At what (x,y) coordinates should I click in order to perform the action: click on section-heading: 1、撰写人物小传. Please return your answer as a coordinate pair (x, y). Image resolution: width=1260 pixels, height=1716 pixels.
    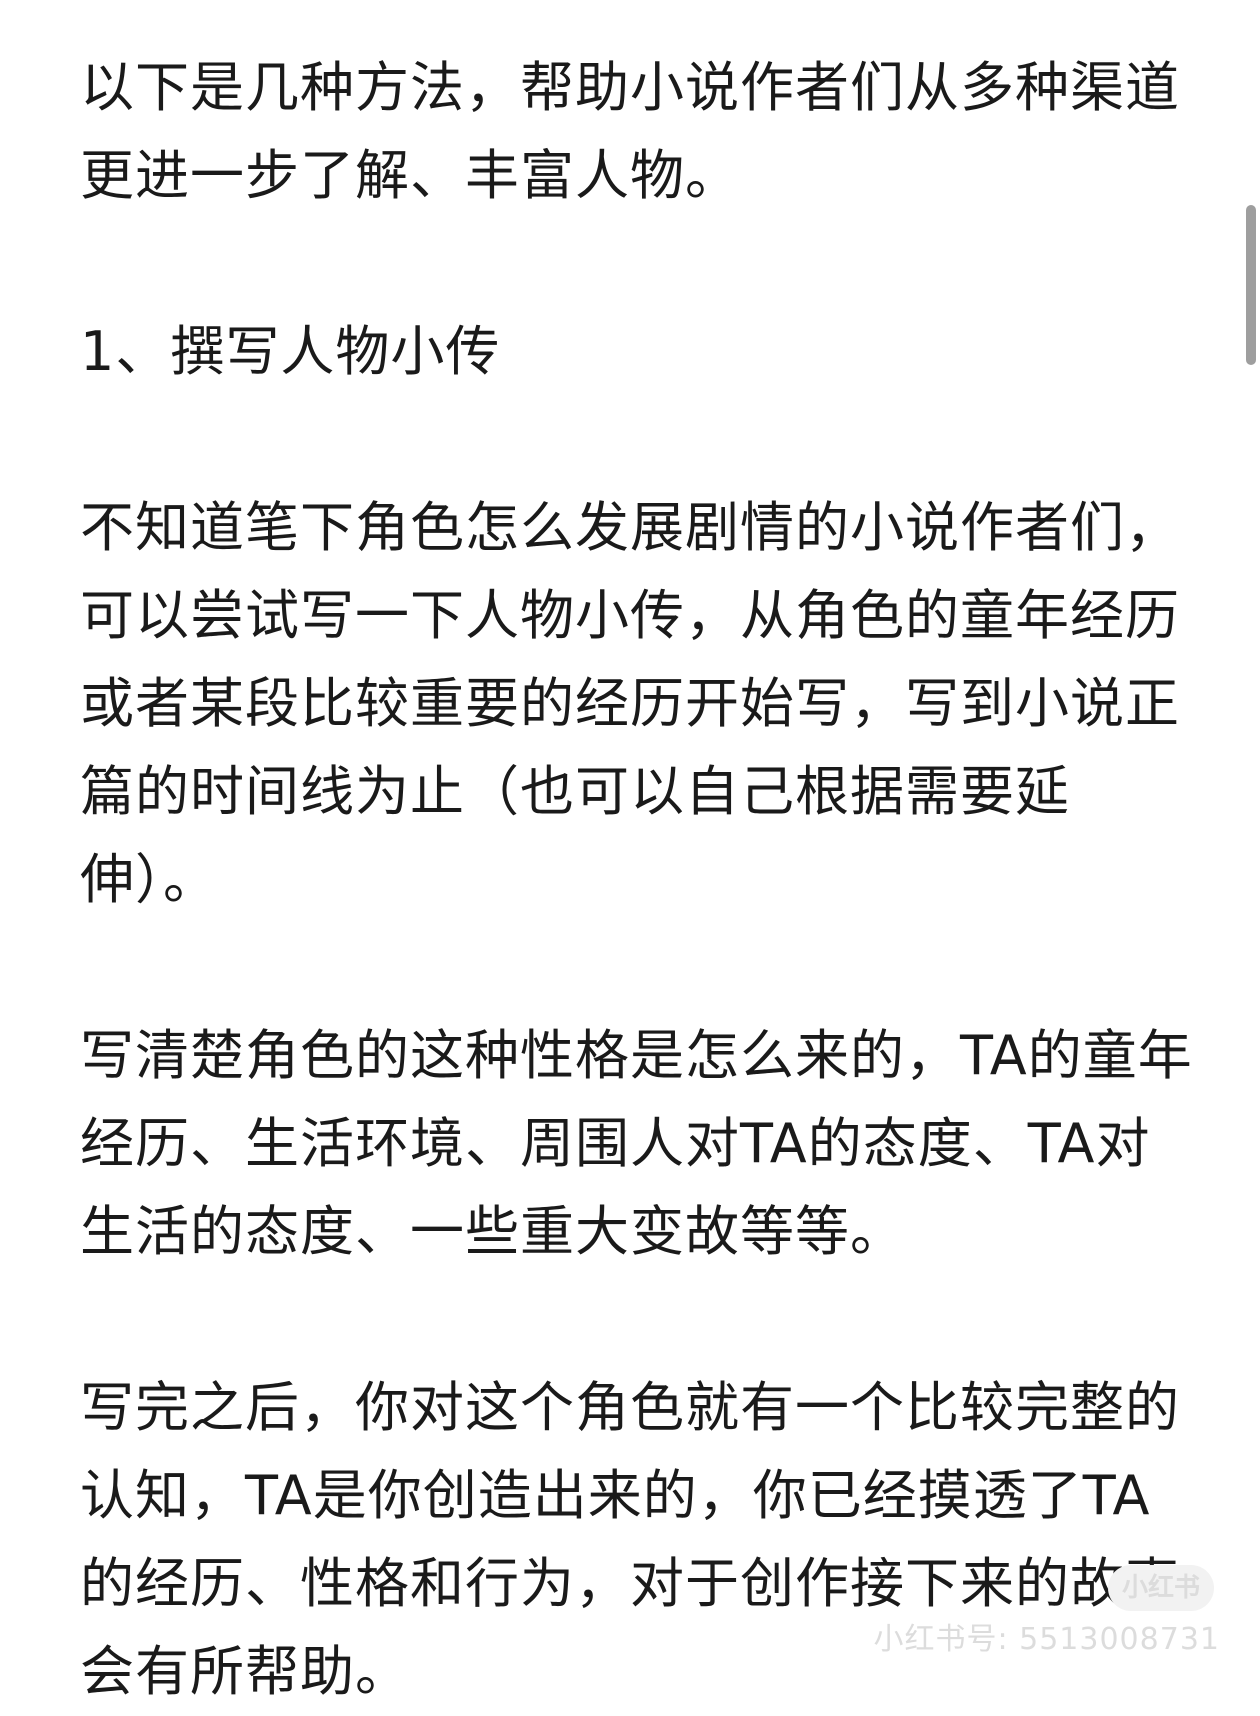
    Looking at the image, I should click on (290, 351).